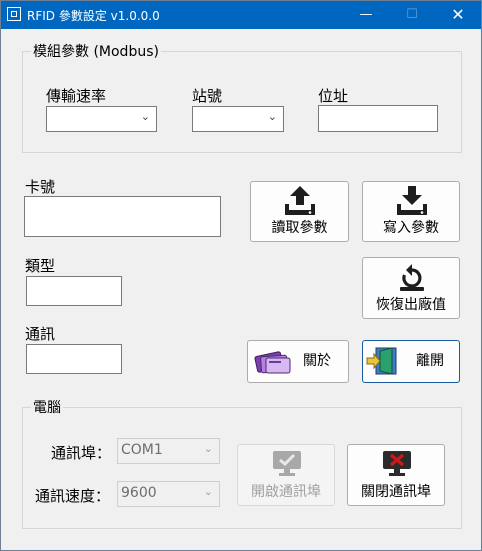 The width and height of the screenshot is (482, 551). Describe the element at coordinates (300, 200) in the screenshot. I see `upload-icon` at that location.